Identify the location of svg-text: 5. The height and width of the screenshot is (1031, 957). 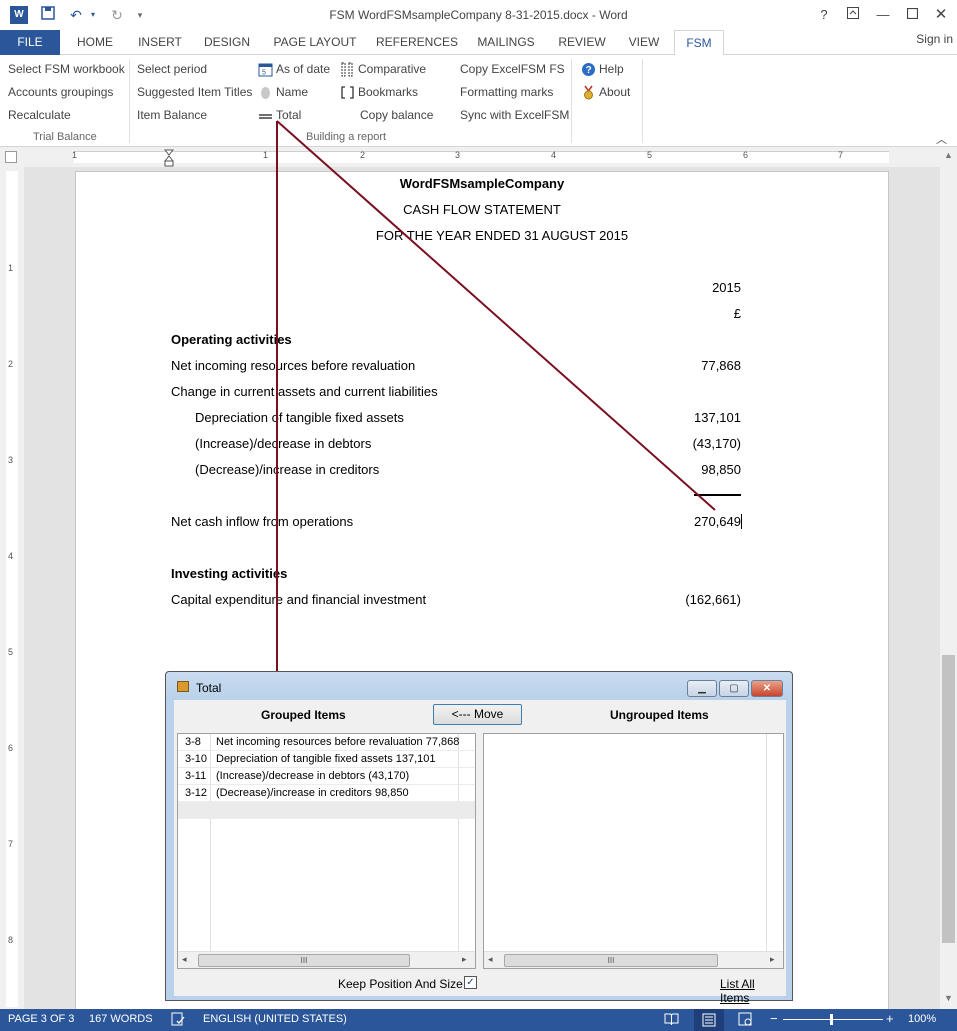
(264, 72).